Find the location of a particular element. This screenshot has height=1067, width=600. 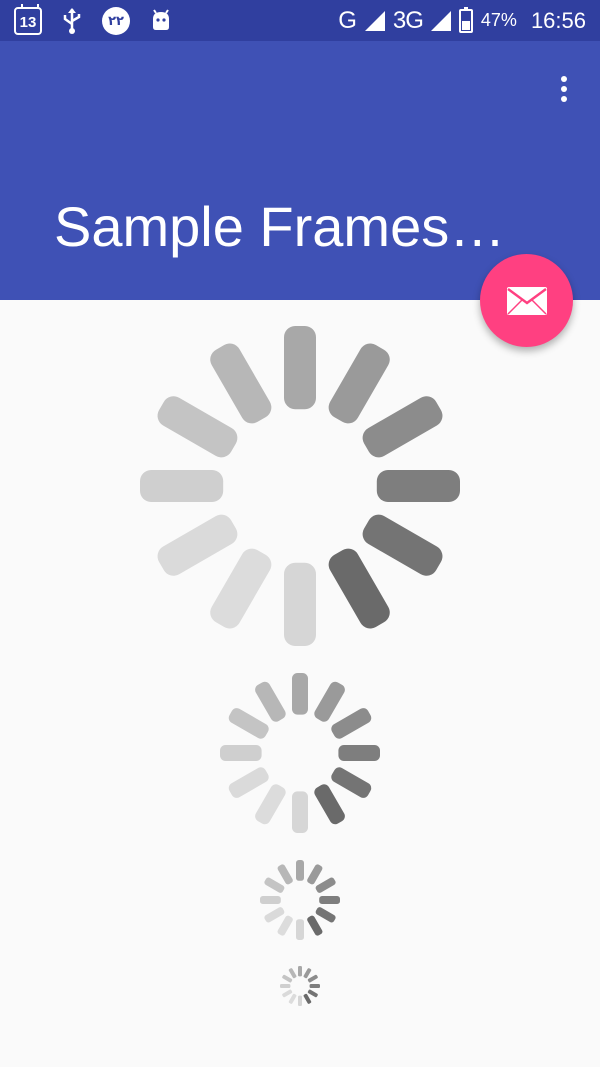

network-type-g: G is located at coordinates (347, 20).